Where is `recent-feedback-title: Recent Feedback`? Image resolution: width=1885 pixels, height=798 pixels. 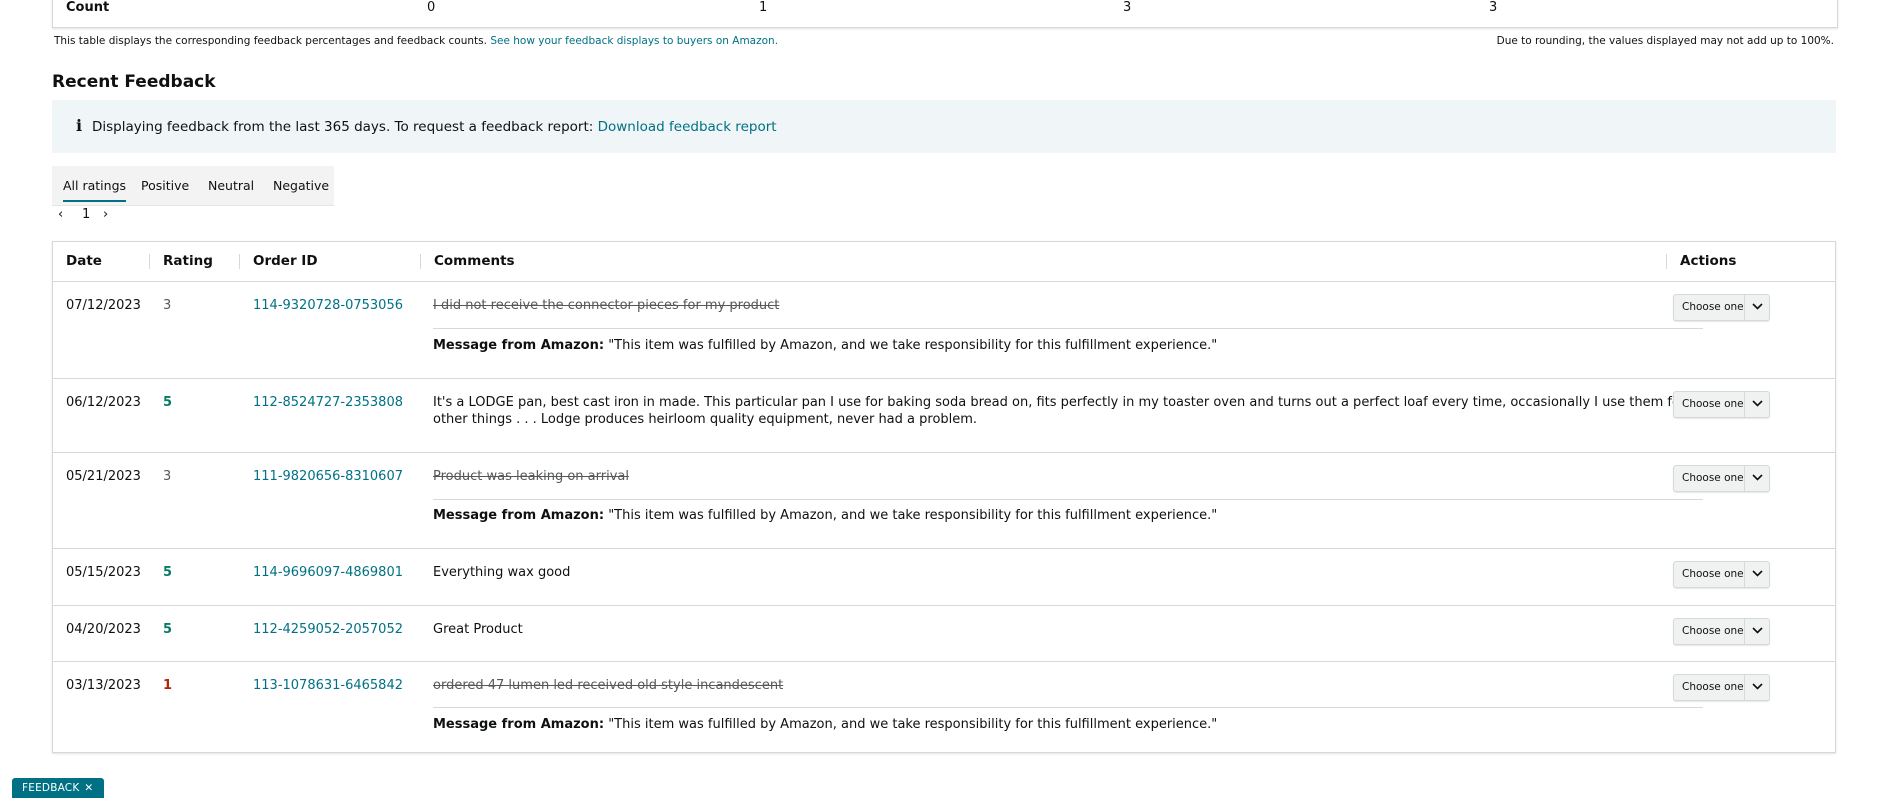
recent-feedback-title: Recent Feedback is located at coordinates (134, 82).